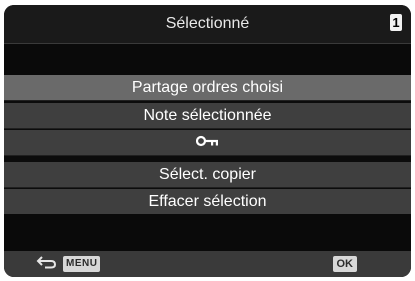 The width and height of the screenshot is (415, 281). Describe the element at coordinates (82, 264) in the screenshot. I see `menu-button-label: MENU` at that location.